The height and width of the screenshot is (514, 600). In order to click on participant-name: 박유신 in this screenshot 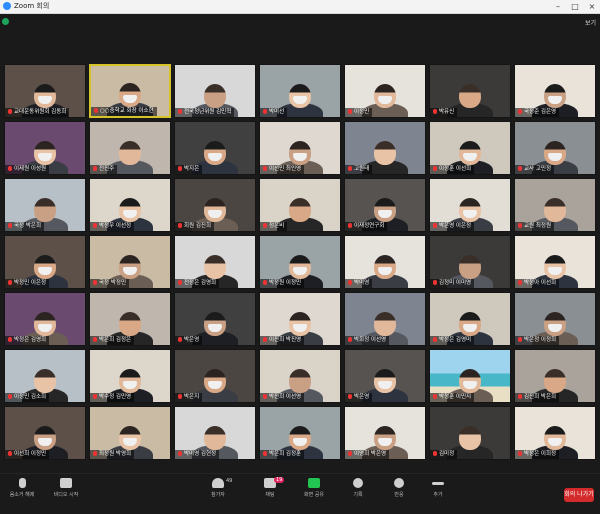, I will do `click(444, 112)`.